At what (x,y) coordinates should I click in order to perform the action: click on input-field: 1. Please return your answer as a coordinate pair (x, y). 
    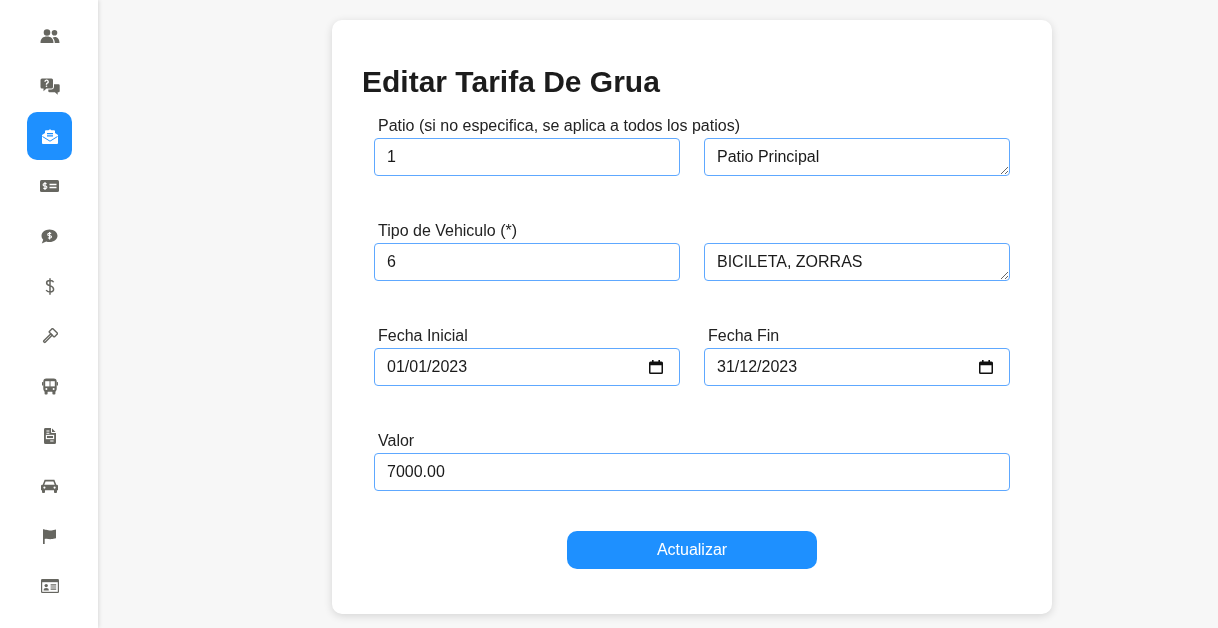
    Looking at the image, I should click on (527, 157).